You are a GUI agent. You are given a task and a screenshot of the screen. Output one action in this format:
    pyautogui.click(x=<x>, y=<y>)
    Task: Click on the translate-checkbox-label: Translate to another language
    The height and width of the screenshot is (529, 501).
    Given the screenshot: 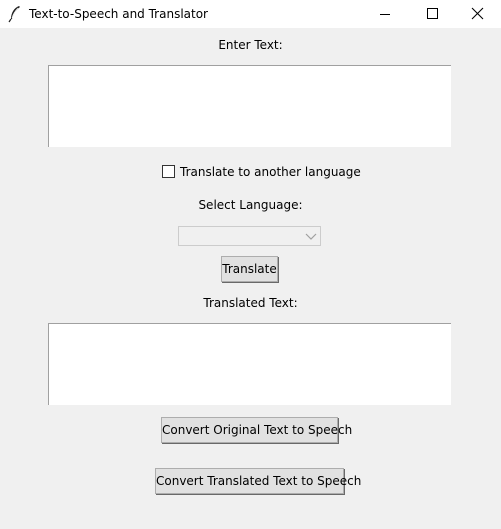 What is the action you would take?
    pyautogui.click(x=270, y=172)
    